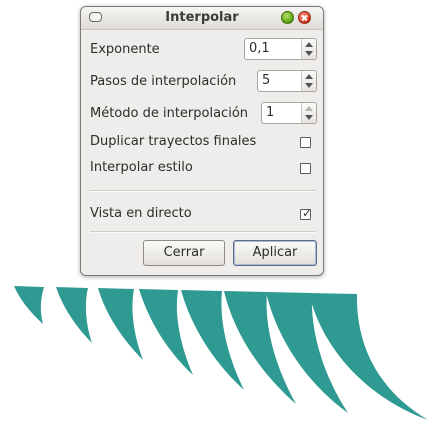 The height and width of the screenshot is (439, 438). Describe the element at coordinates (141, 167) in the screenshot. I see `interpolate-style-label: Interpolar estilo` at that location.